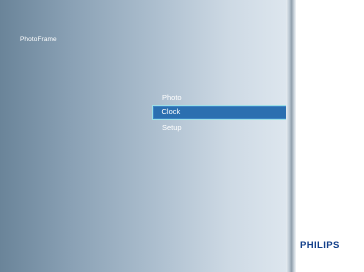 Image resolution: width=364 pixels, height=272 pixels. What do you see at coordinates (320, 245) in the screenshot?
I see `philips-logo: PHILIPS` at bounding box center [320, 245].